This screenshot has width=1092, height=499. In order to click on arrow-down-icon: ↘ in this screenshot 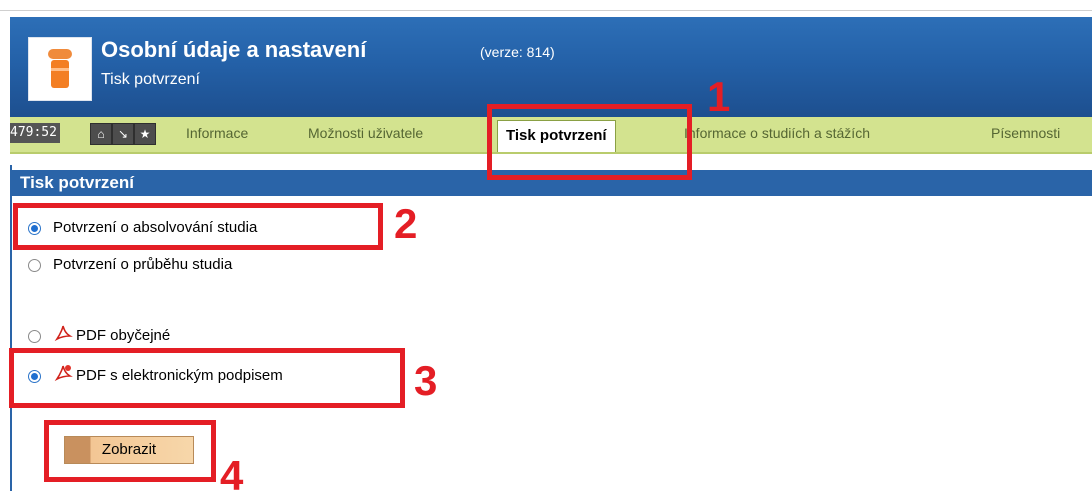, I will do `click(123, 134)`.